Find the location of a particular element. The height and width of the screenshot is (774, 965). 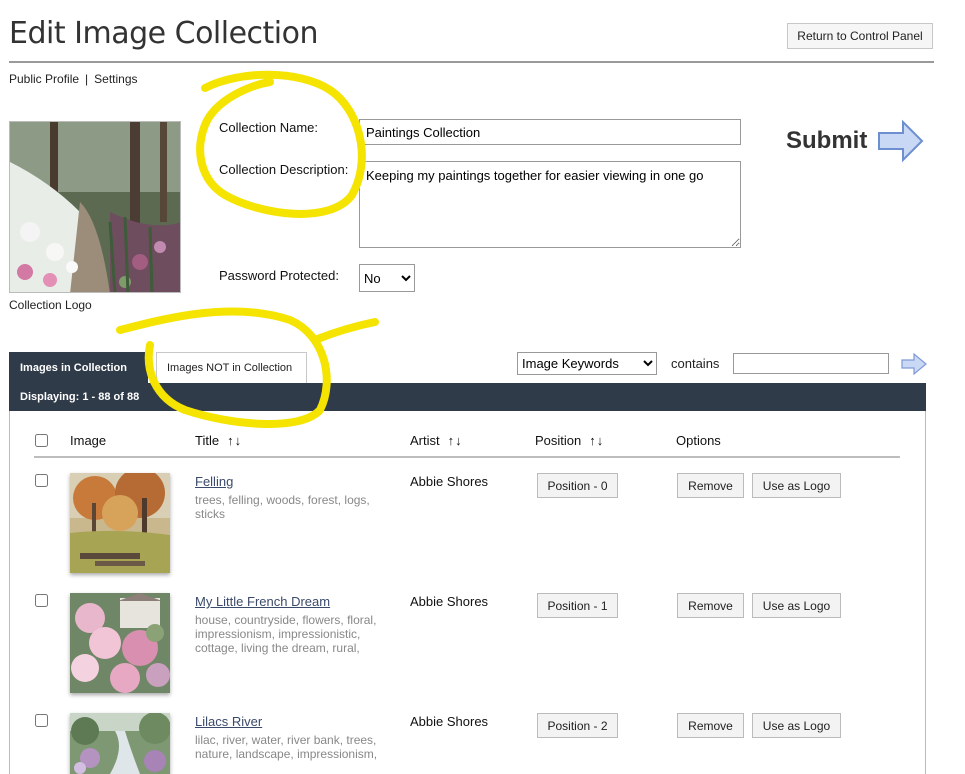

column-header-position: Position ↑↓ is located at coordinates (569, 440).